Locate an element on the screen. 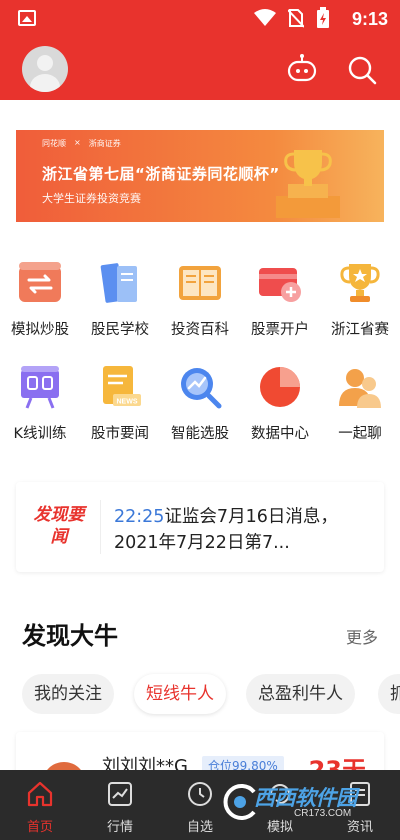 This screenshot has height=840, width=400. wifi-icon is located at coordinates (265, 17).